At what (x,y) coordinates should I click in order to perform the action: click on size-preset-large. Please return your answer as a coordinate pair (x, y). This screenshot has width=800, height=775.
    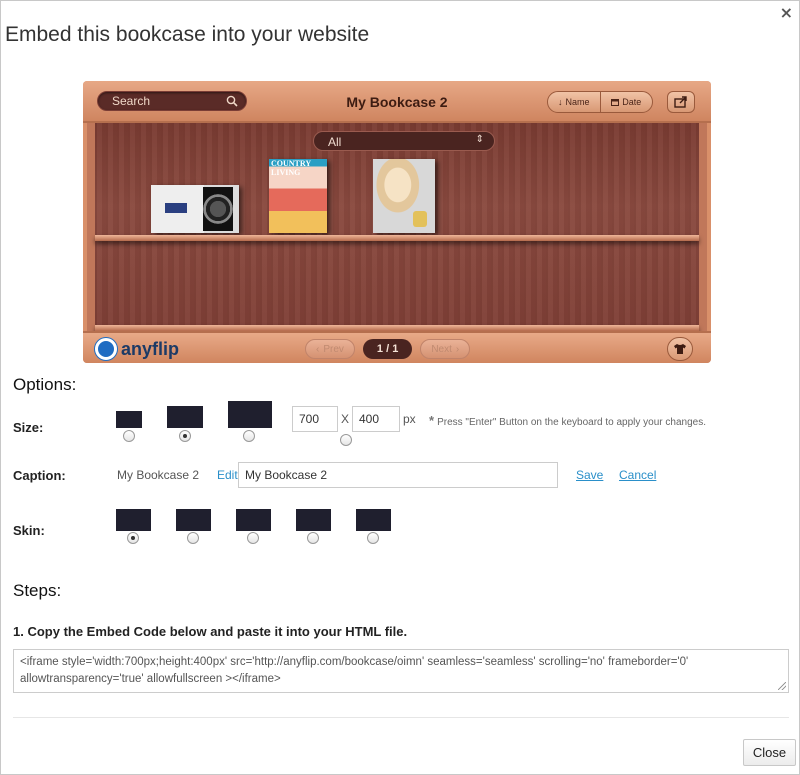
    Looking at the image, I should click on (250, 414).